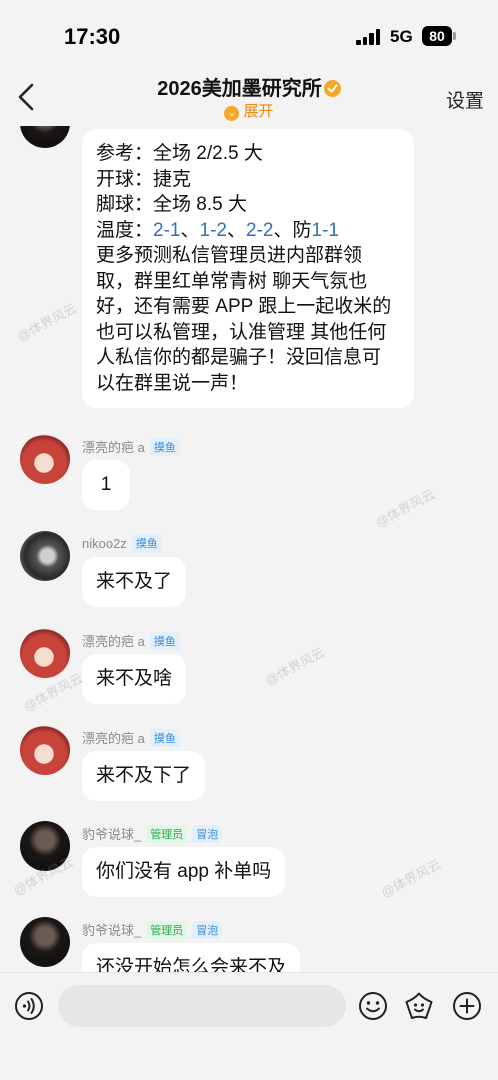 The image size is (498, 1080). Describe the element at coordinates (166, 230) in the screenshot. I see `score-link: 2-1` at that location.